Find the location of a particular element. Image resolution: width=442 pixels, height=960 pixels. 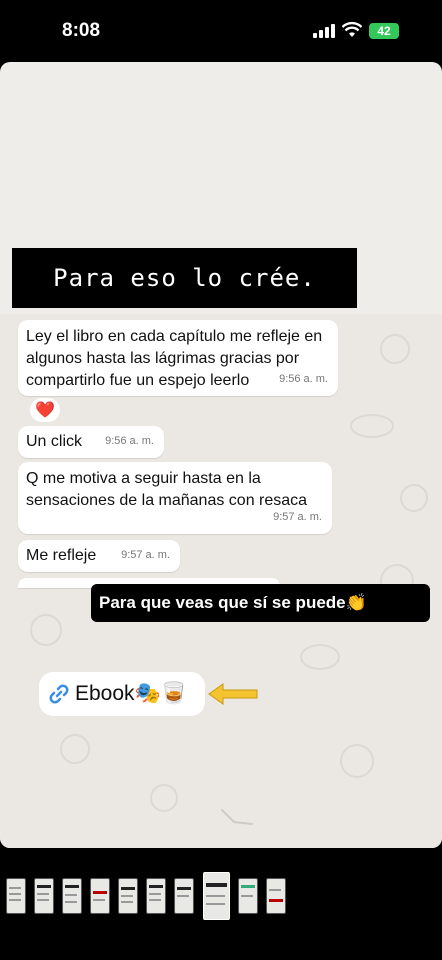

link-icon is located at coordinates (59, 694).